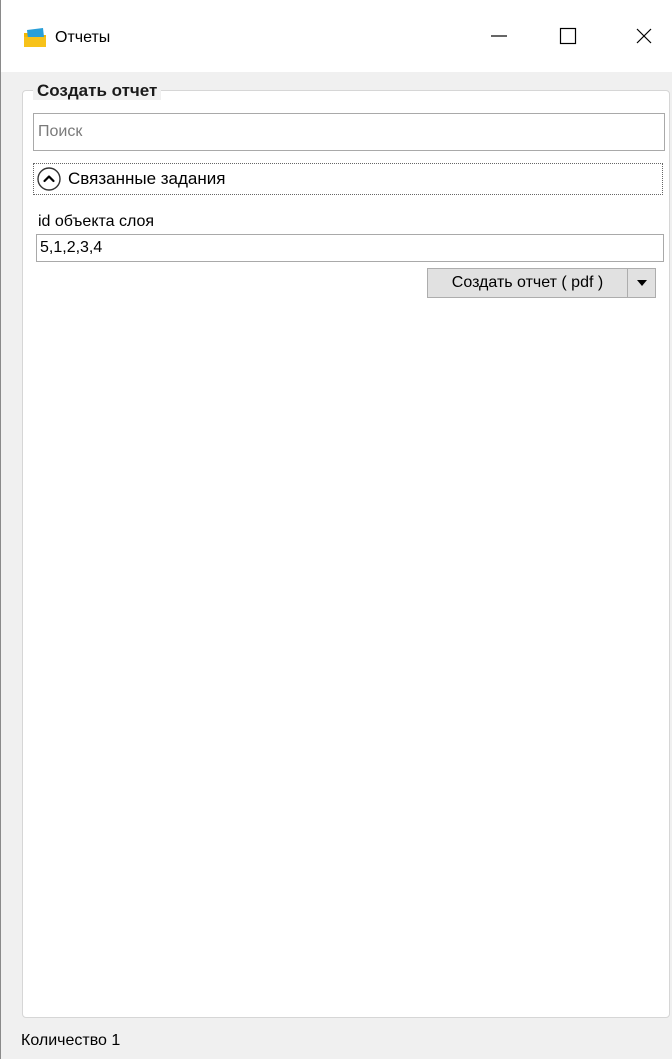 Image resolution: width=672 pixels, height=1059 pixels. Describe the element at coordinates (83, 37) in the screenshot. I see `window-title: Отчеты` at that location.